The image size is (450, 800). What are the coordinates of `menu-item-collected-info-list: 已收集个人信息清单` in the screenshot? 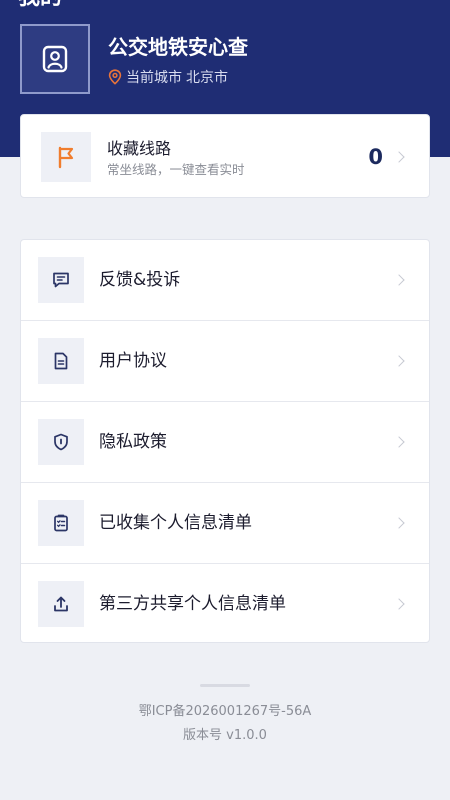 It's located at (225, 523).